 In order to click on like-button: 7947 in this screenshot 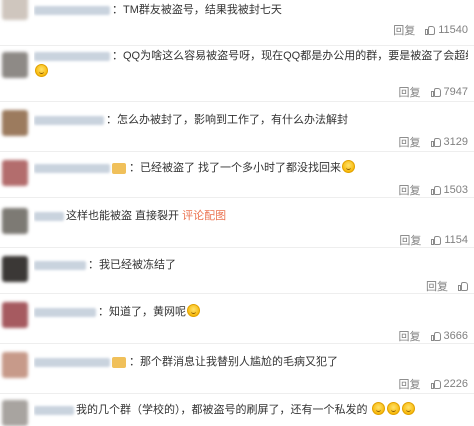, I will do `click(449, 92)`.